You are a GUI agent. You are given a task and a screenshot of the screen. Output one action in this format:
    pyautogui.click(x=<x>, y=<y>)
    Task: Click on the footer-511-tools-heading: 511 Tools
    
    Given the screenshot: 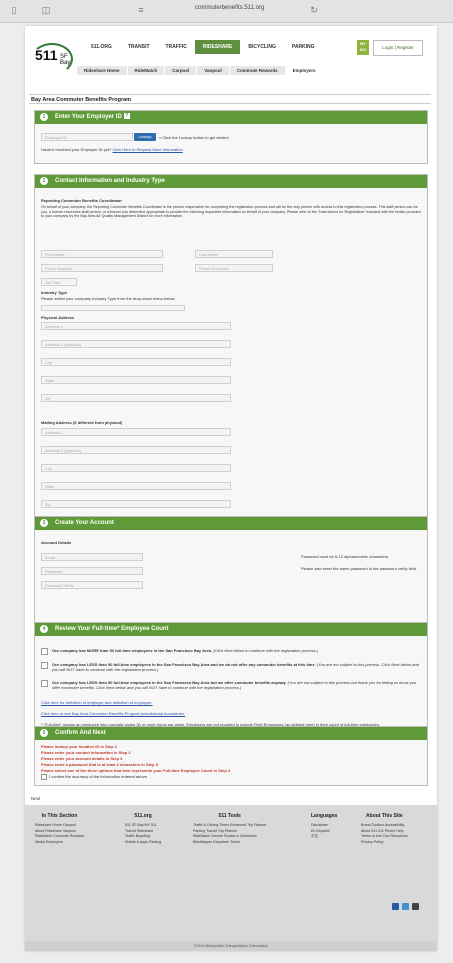 What is the action you would take?
    pyautogui.click(x=229, y=816)
    